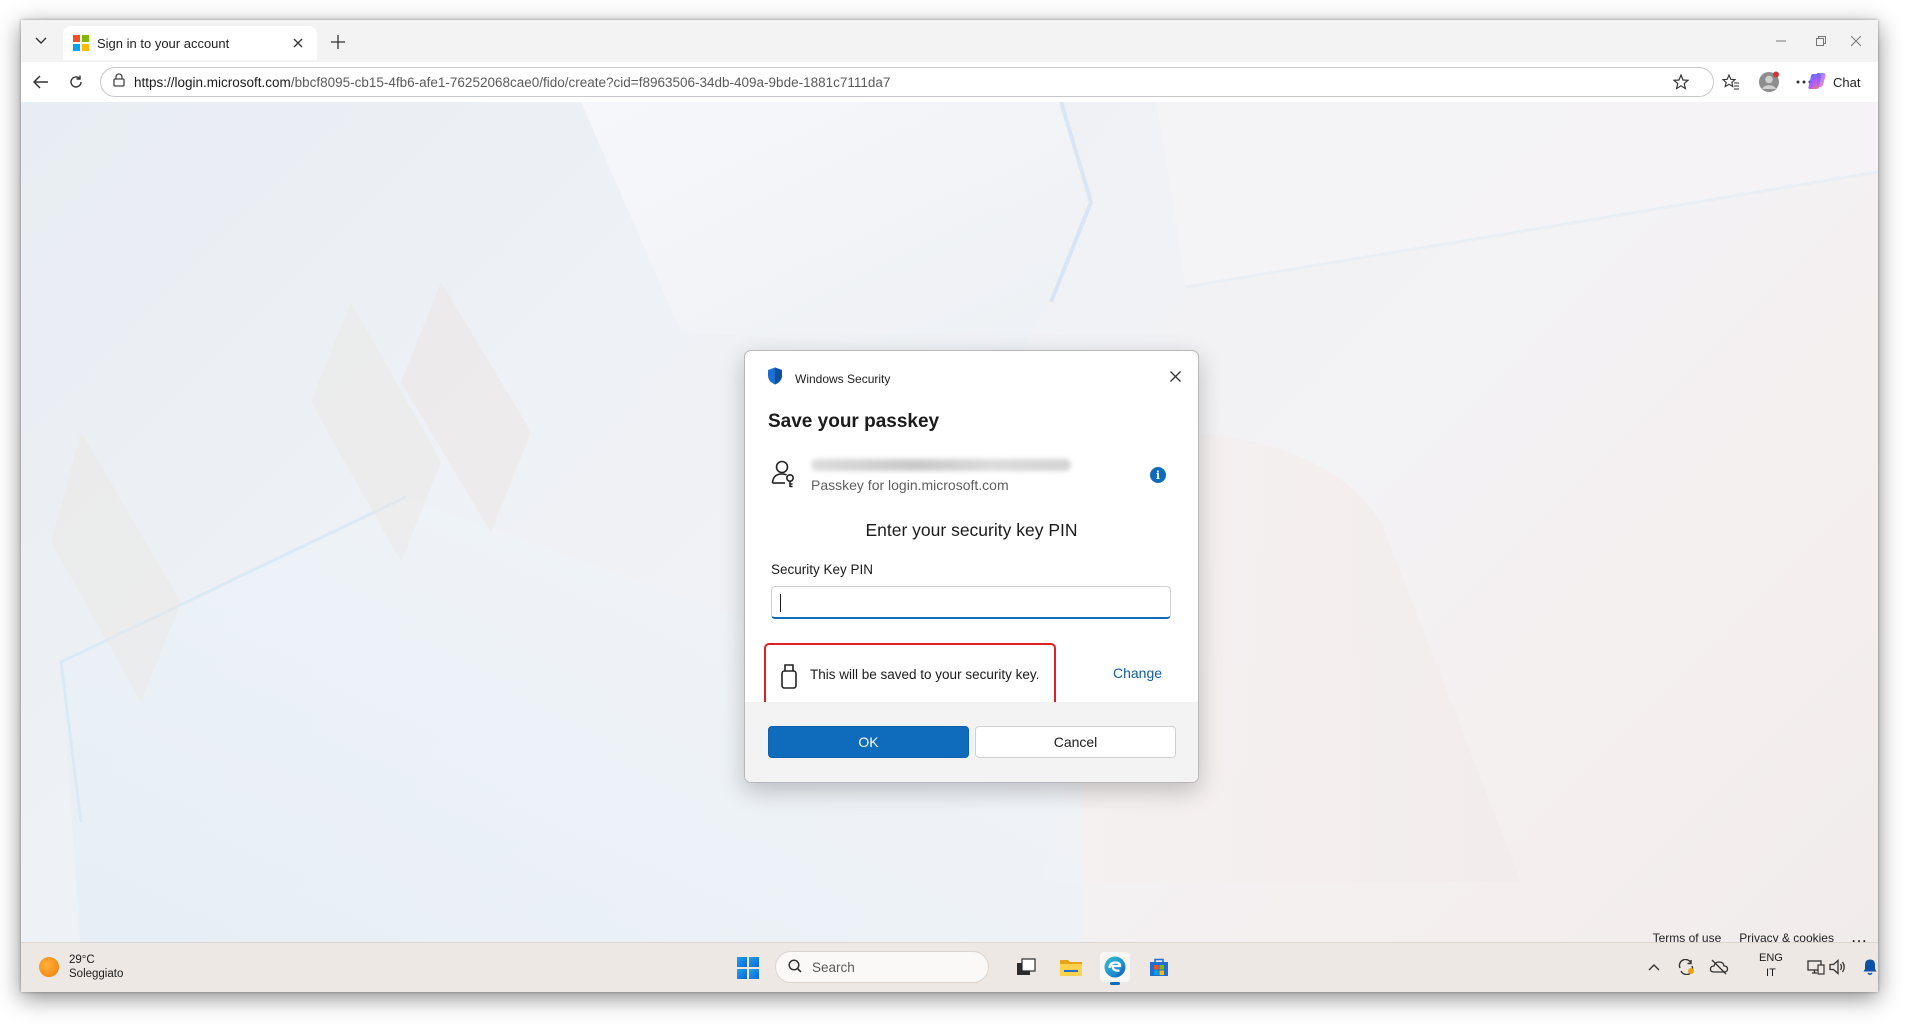 This screenshot has width=1920, height=1032. Describe the element at coordinates (1137, 673) in the screenshot. I see `change-location-link: Change` at that location.